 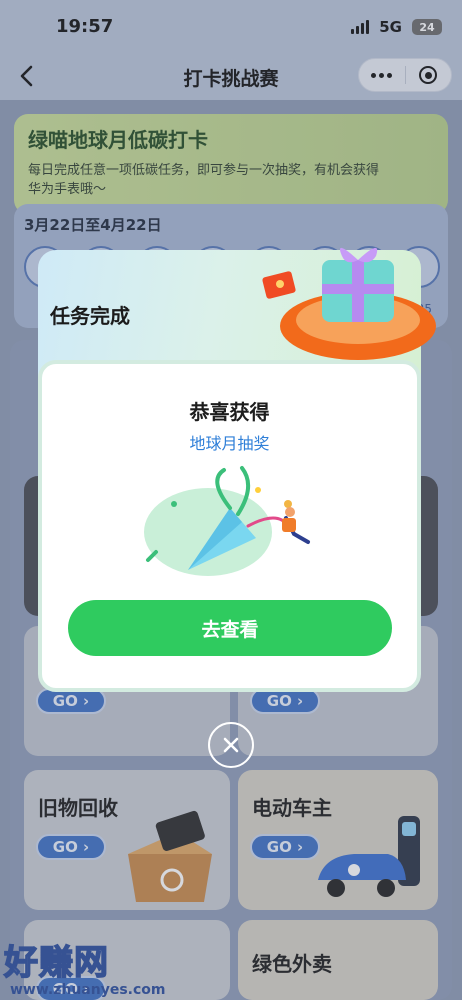 I want to click on gift-box-icon, so click(x=349, y=303).